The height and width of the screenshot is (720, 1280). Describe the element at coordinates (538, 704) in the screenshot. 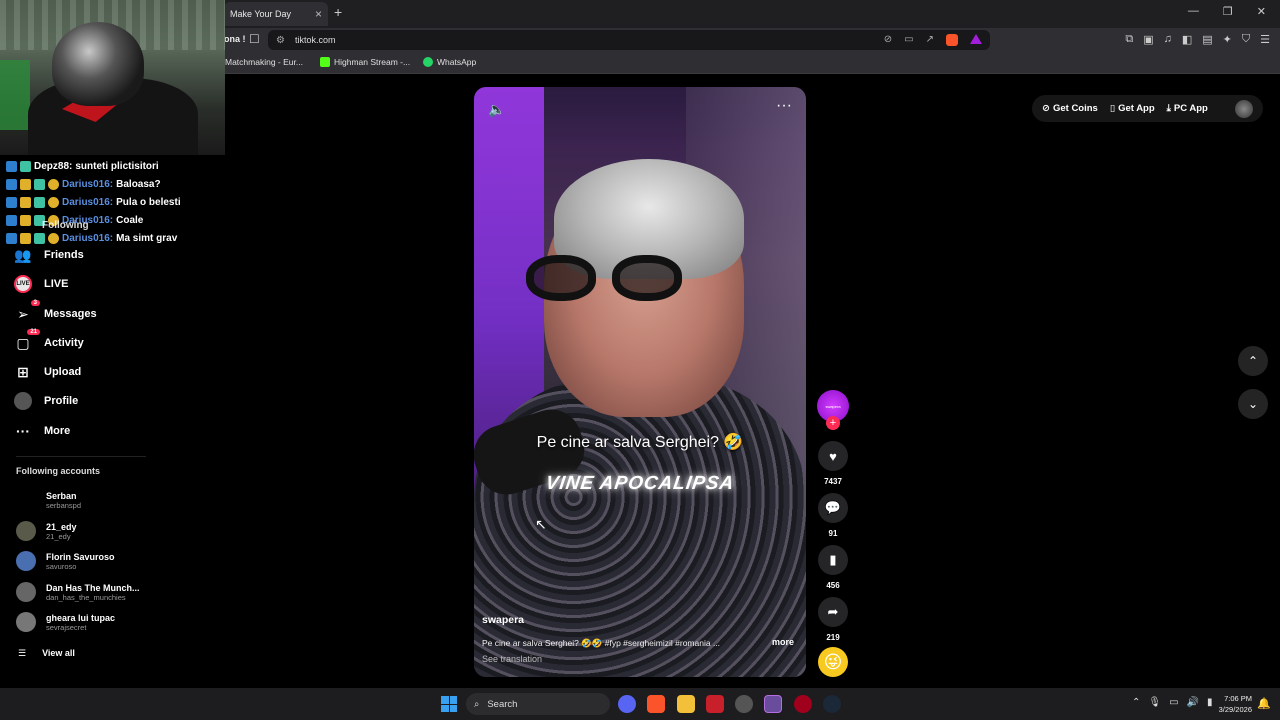

I see `taskbar-search: ⌕ Search` at that location.